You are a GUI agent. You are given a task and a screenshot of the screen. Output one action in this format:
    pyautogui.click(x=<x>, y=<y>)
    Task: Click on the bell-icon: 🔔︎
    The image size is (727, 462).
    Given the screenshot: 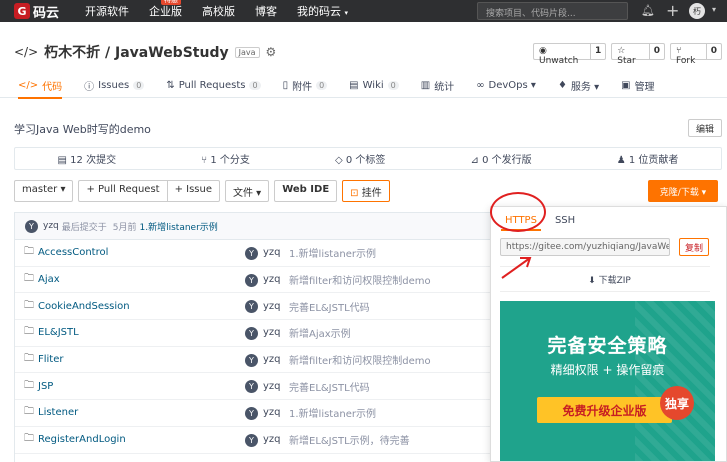 What is the action you would take?
    pyautogui.click(x=648, y=11)
    